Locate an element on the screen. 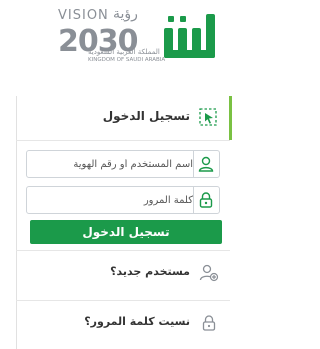  vision-label-ar: رؤية is located at coordinates (125, 14).